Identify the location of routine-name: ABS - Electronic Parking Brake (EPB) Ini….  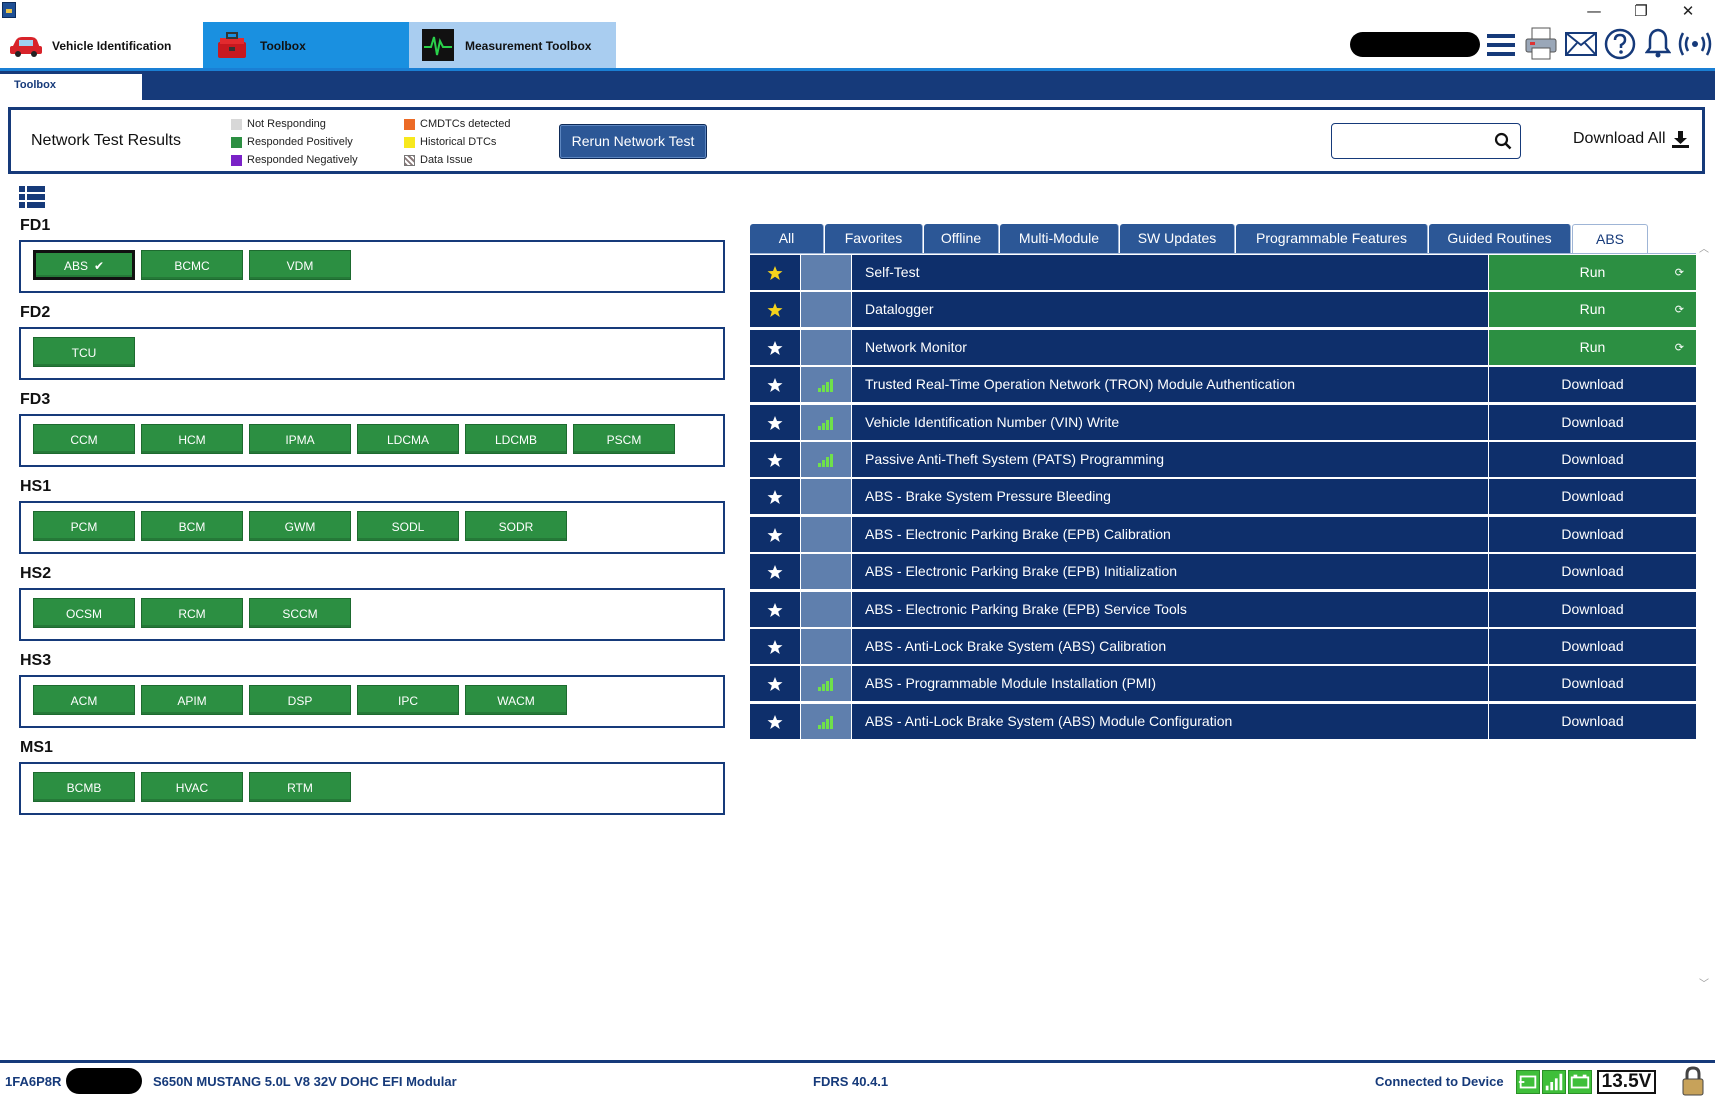
(1170, 572).